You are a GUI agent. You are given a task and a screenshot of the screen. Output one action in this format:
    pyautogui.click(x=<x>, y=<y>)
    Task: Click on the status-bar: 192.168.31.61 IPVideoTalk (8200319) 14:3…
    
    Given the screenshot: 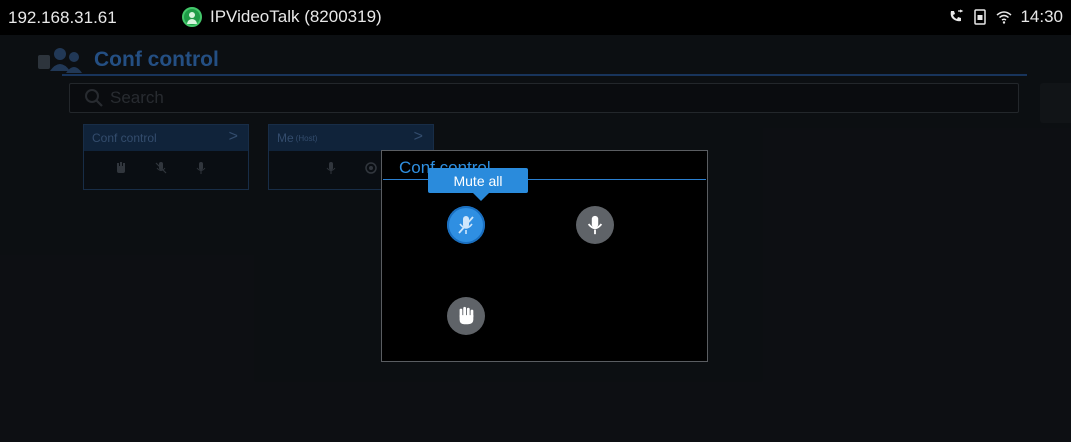 What is the action you would take?
    pyautogui.click(x=535, y=17)
    